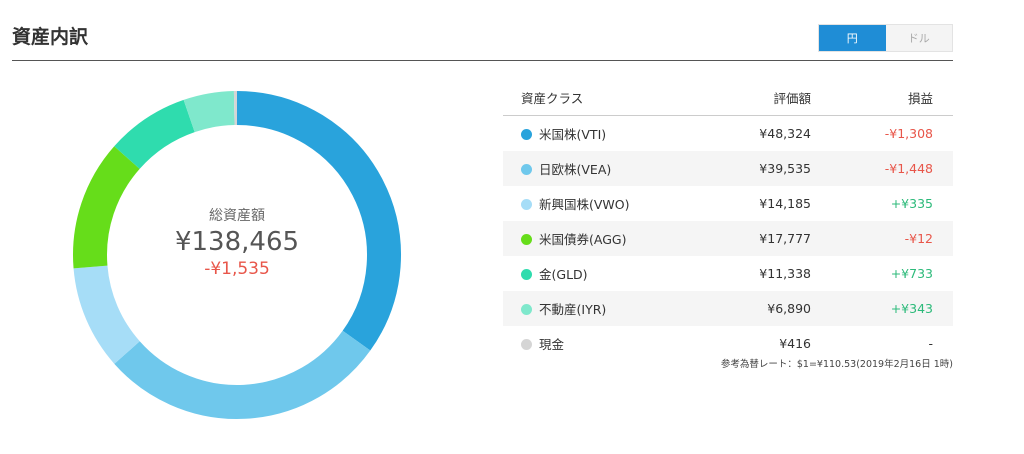 The image size is (1024, 454). Describe the element at coordinates (583, 239) in the screenshot. I see `asset-name: 米国債券(AGG)` at that location.